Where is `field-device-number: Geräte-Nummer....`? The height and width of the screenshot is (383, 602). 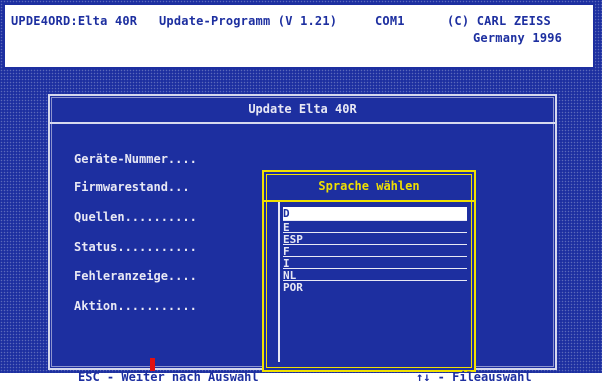
field-device-number: Geräte-Nummer.... is located at coordinates (135, 159).